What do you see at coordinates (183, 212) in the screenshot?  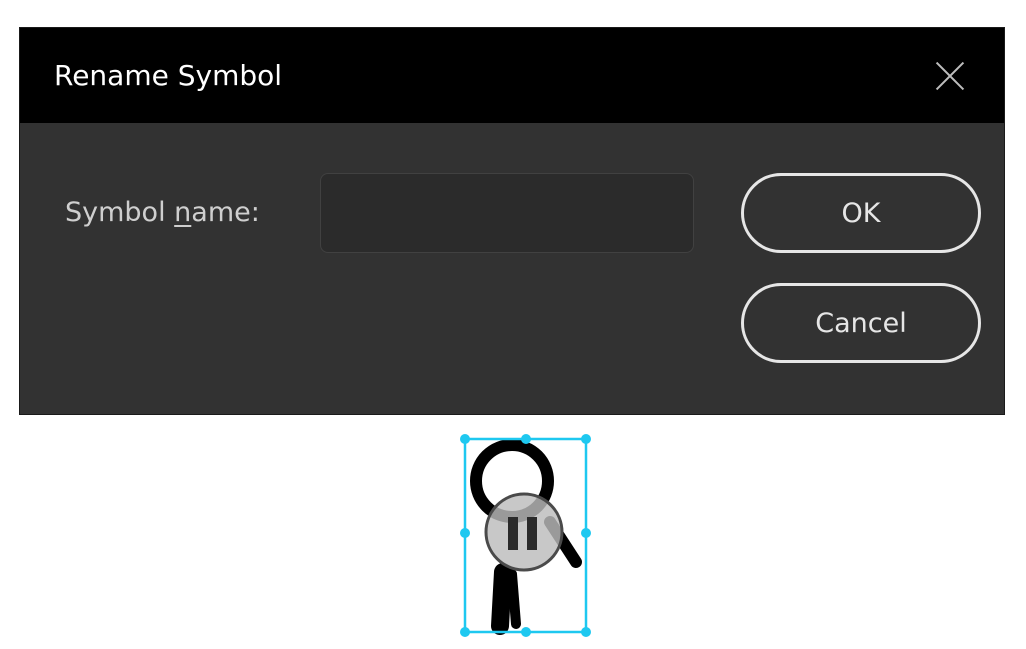 I see `symbol-name-label-access-key: n` at bounding box center [183, 212].